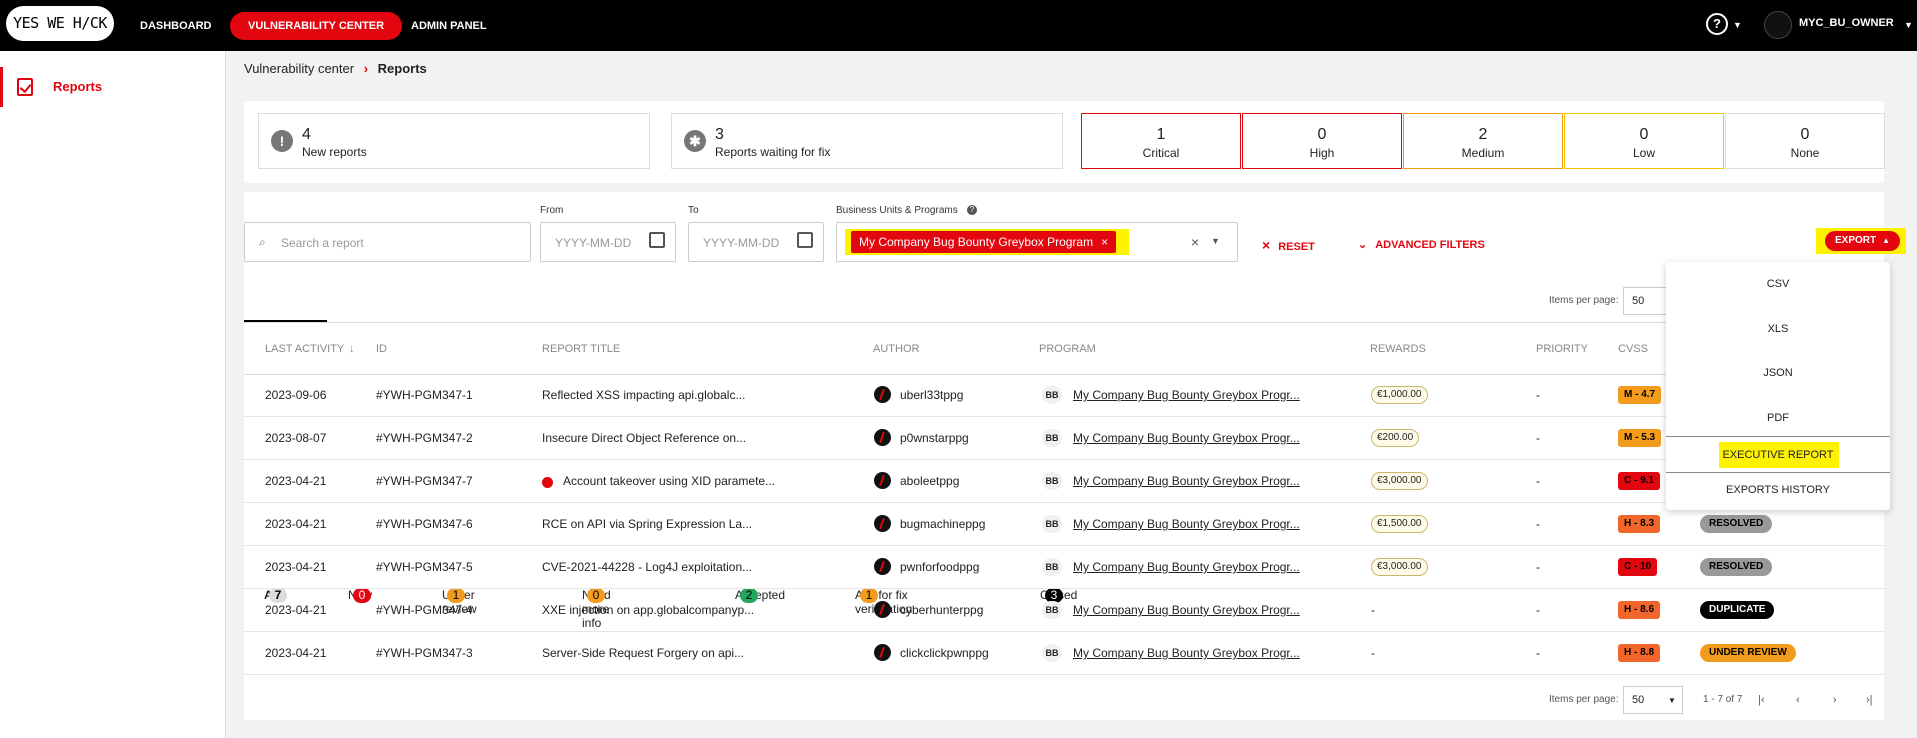 The image size is (1917, 738). I want to click on author-cell: bugmachineppg, so click(942, 524).